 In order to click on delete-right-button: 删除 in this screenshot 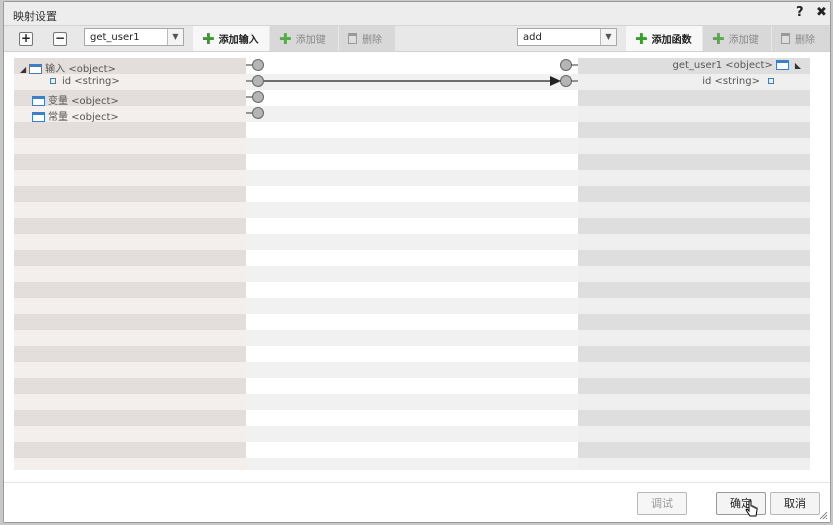, I will do `click(801, 38)`.